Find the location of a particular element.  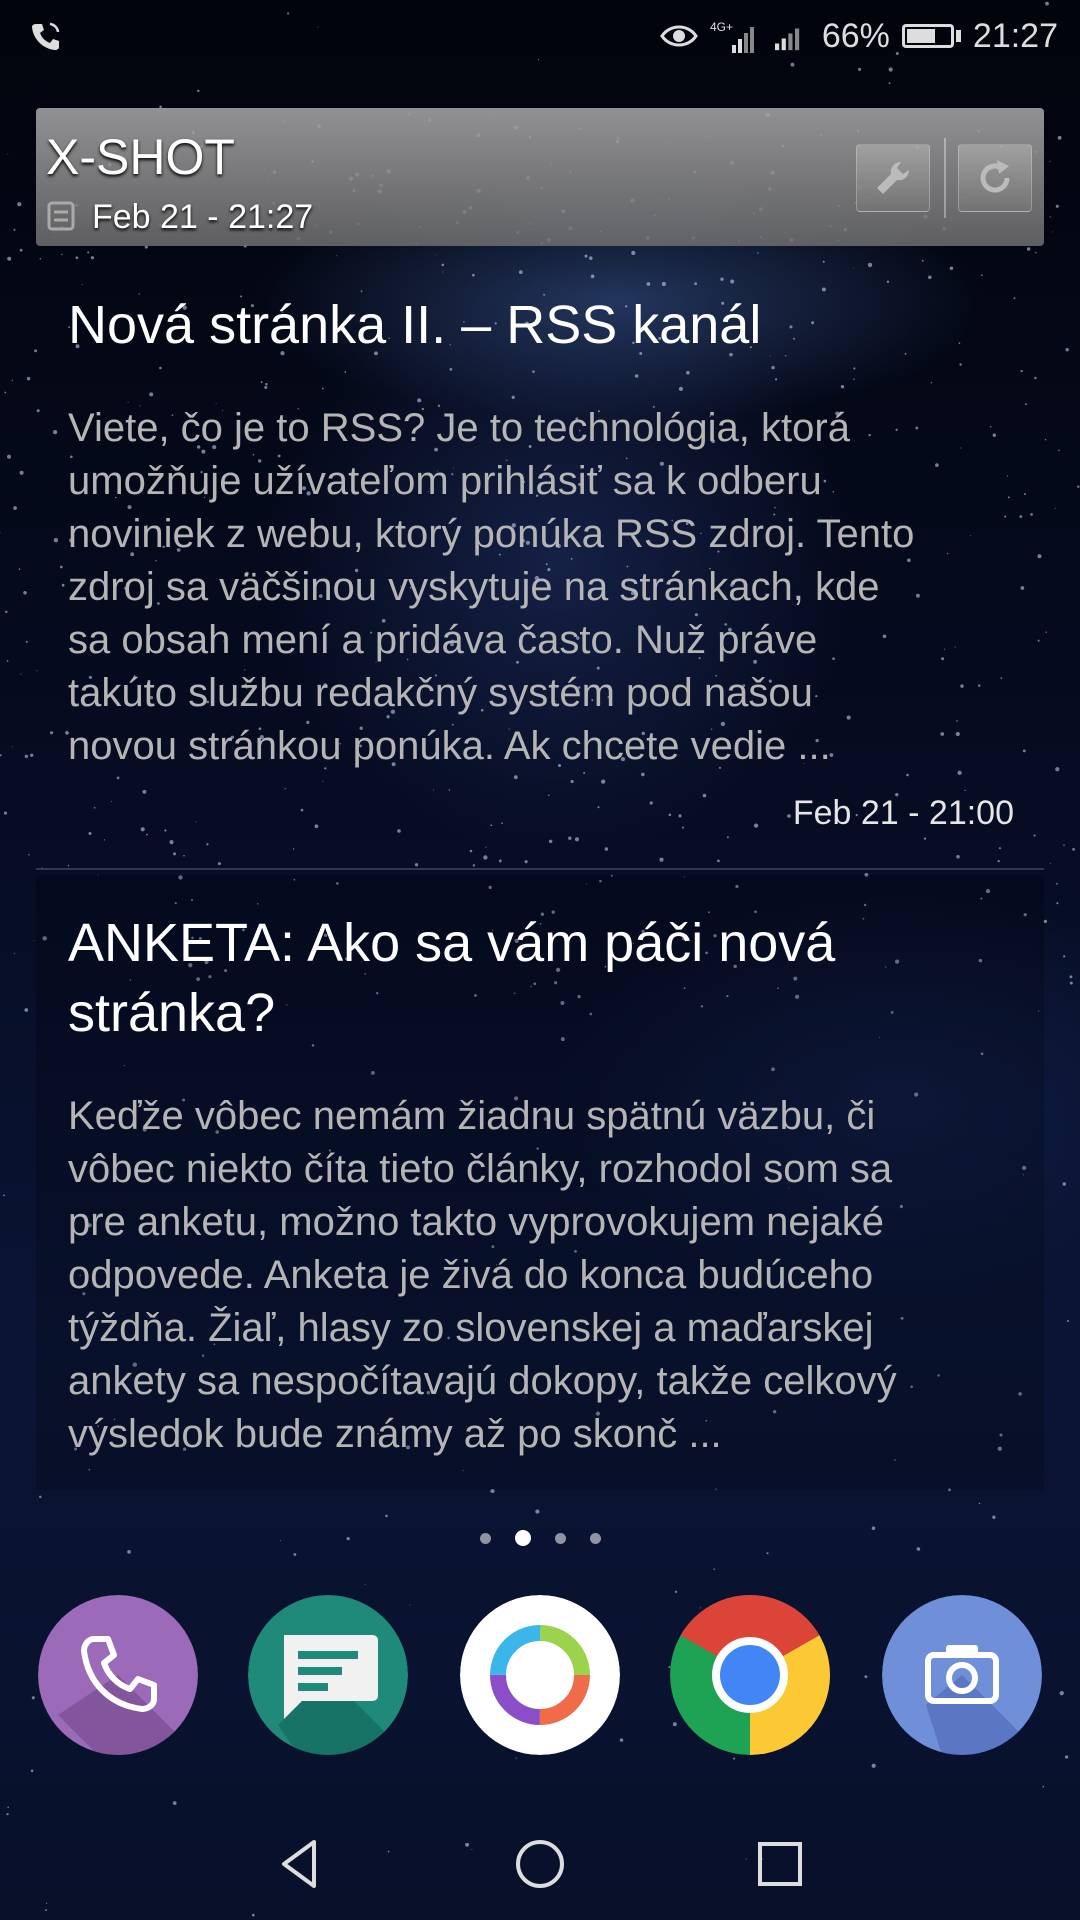

navigation-bar is located at coordinates (540, 1860).